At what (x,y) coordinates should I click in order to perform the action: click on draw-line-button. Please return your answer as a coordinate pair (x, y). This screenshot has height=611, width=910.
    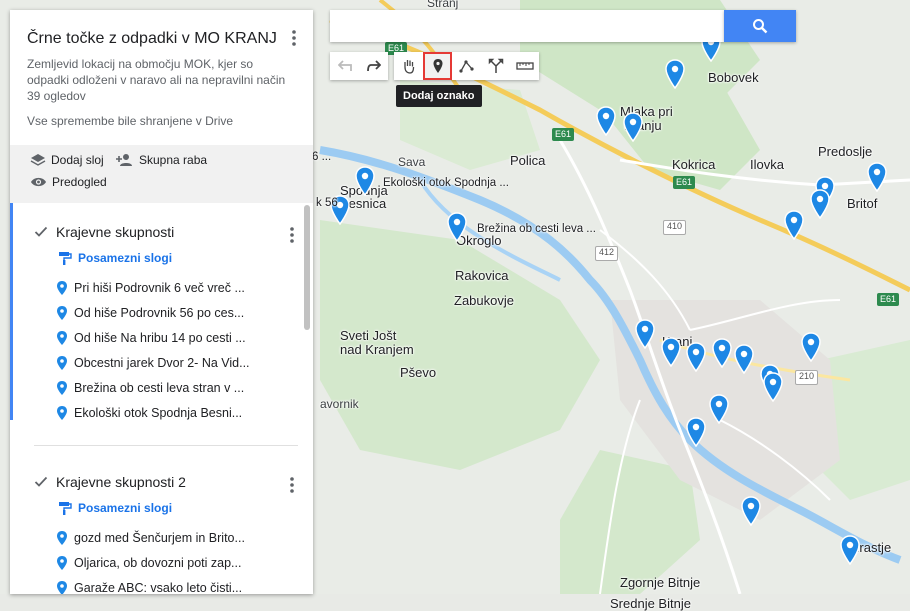
    Looking at the image, I should click on (466, 66).